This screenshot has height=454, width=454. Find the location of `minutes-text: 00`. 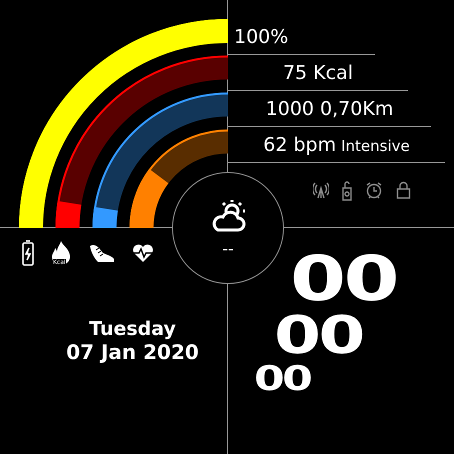

minutes-text: 00 is located at coordinates (318, 336).